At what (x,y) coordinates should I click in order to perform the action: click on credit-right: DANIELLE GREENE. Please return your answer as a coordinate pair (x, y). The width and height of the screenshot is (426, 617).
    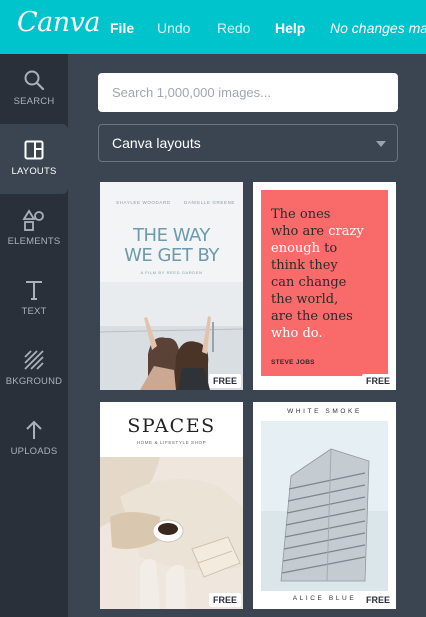
    Looking at the image, I should click on (210, 202).